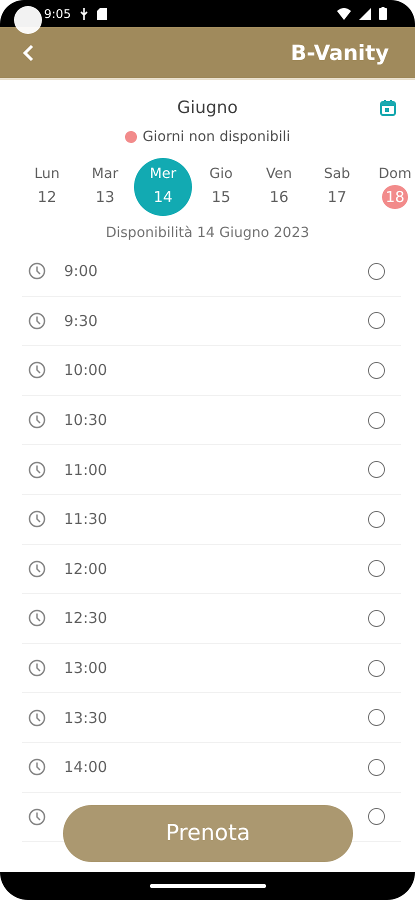 This screenshot has height=900, width=415. What do you see at coordinates (390, 187) in the screenshot?
I see `day-button: Dom 18` at bounding box center [390, 187].